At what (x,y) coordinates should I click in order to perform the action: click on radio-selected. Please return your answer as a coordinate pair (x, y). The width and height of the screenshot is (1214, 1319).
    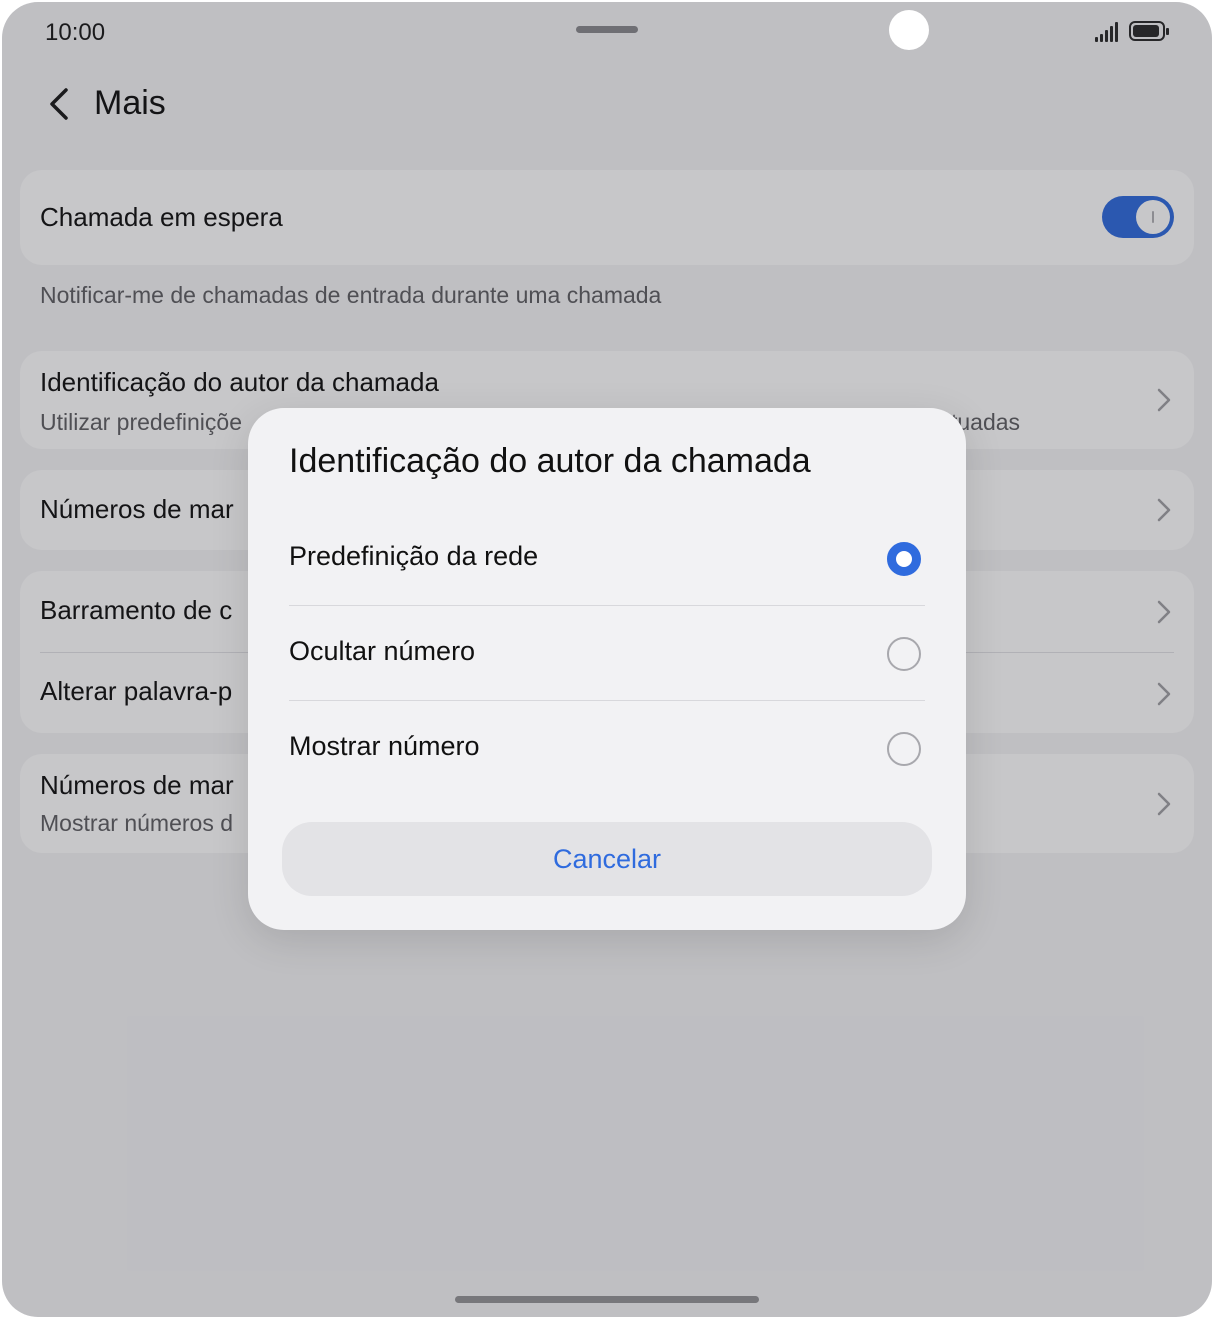
    Looking at the image, I should click on (904, 559).